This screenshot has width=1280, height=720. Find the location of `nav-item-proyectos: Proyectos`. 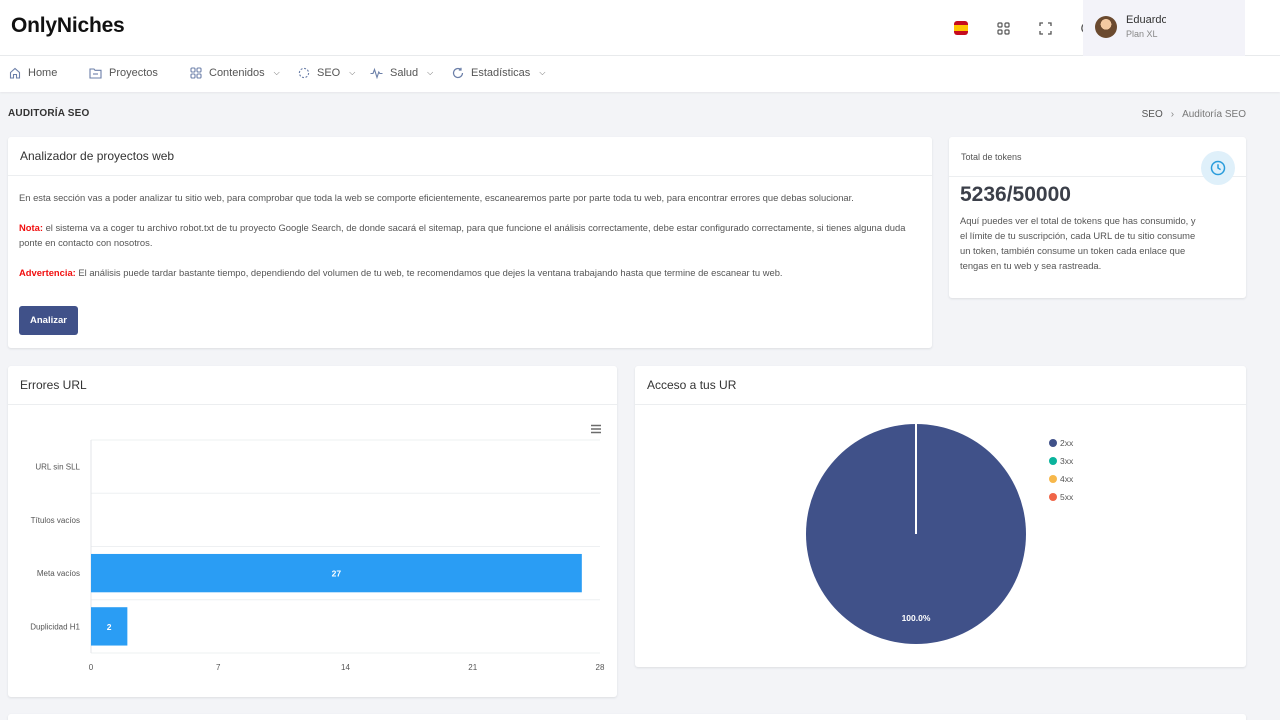

nav-item-proyectos: Proyectos is located at coordinates (123, 72).